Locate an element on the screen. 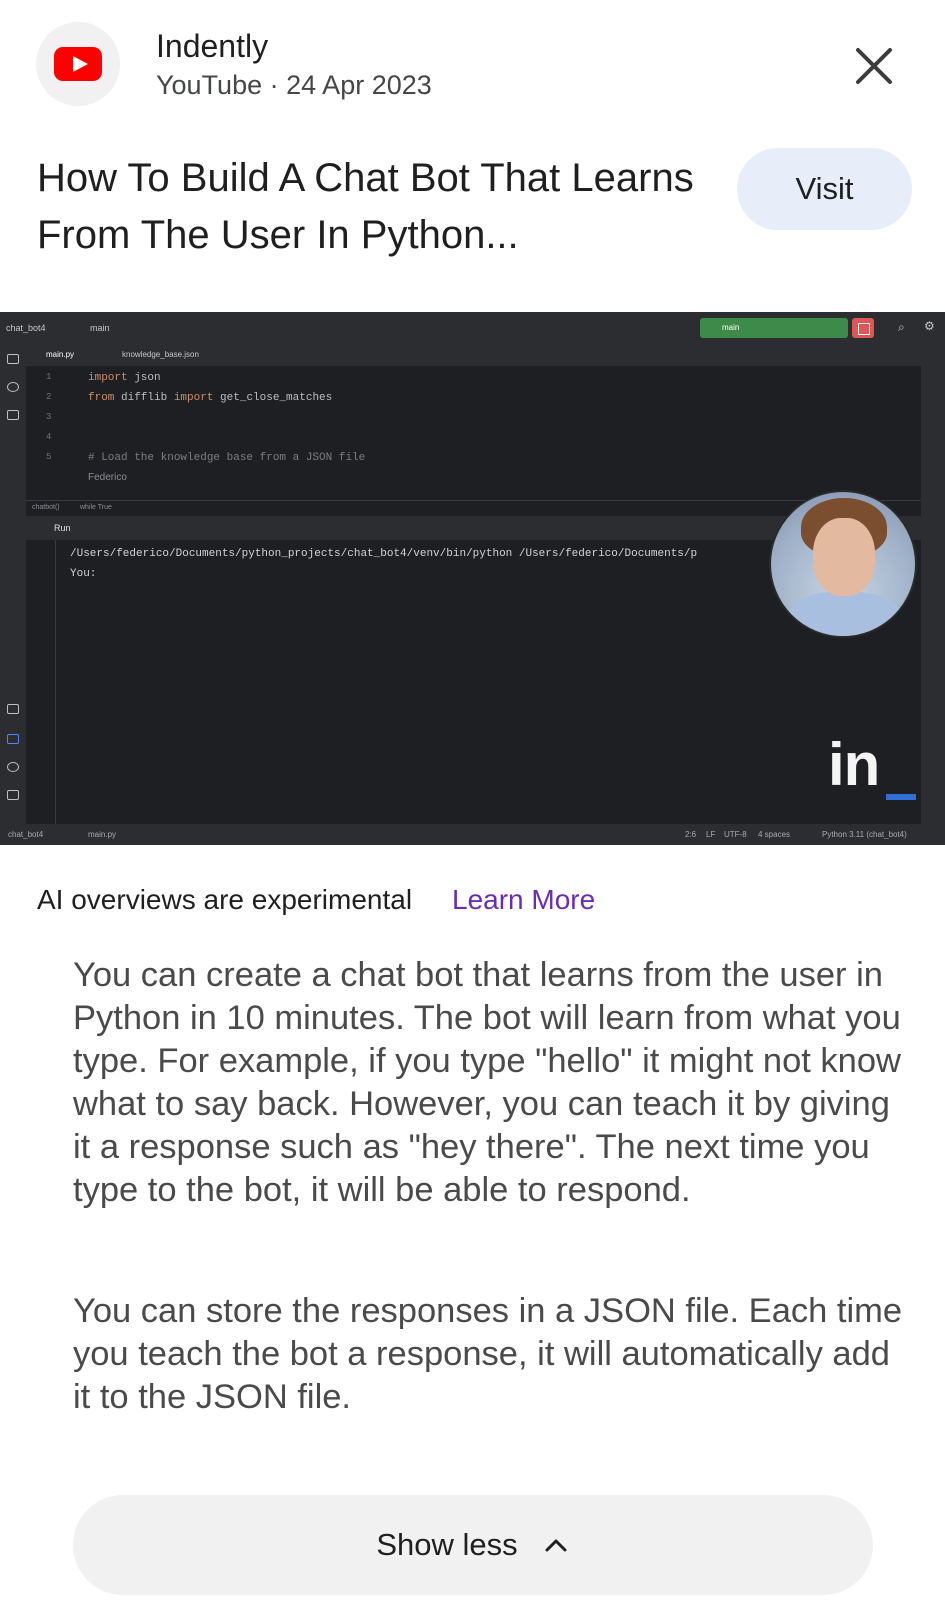 The width and height of the screenshot is (945, 1623). editor-tabs: main.py knowledge_base.json is located at coordinates (473, 355).